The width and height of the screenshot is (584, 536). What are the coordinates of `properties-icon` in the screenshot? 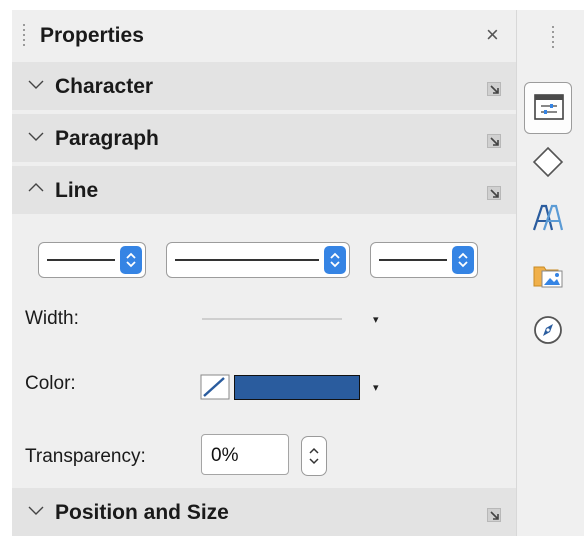 It's located at (549, 107).